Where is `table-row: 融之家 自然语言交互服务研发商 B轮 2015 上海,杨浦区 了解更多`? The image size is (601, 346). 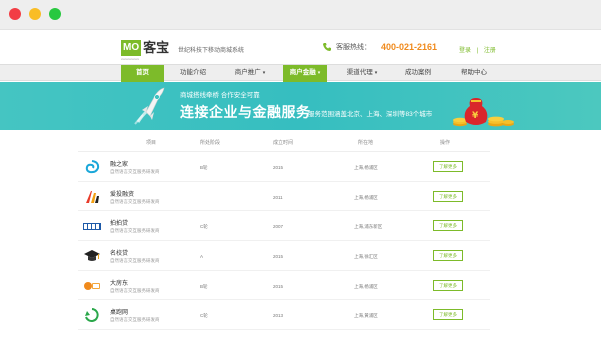 table-row: 融之家 自然语言交互服务研发商 B轮 2015 上海,杨浦区 了解更多 is located at coordinates (284, 167).